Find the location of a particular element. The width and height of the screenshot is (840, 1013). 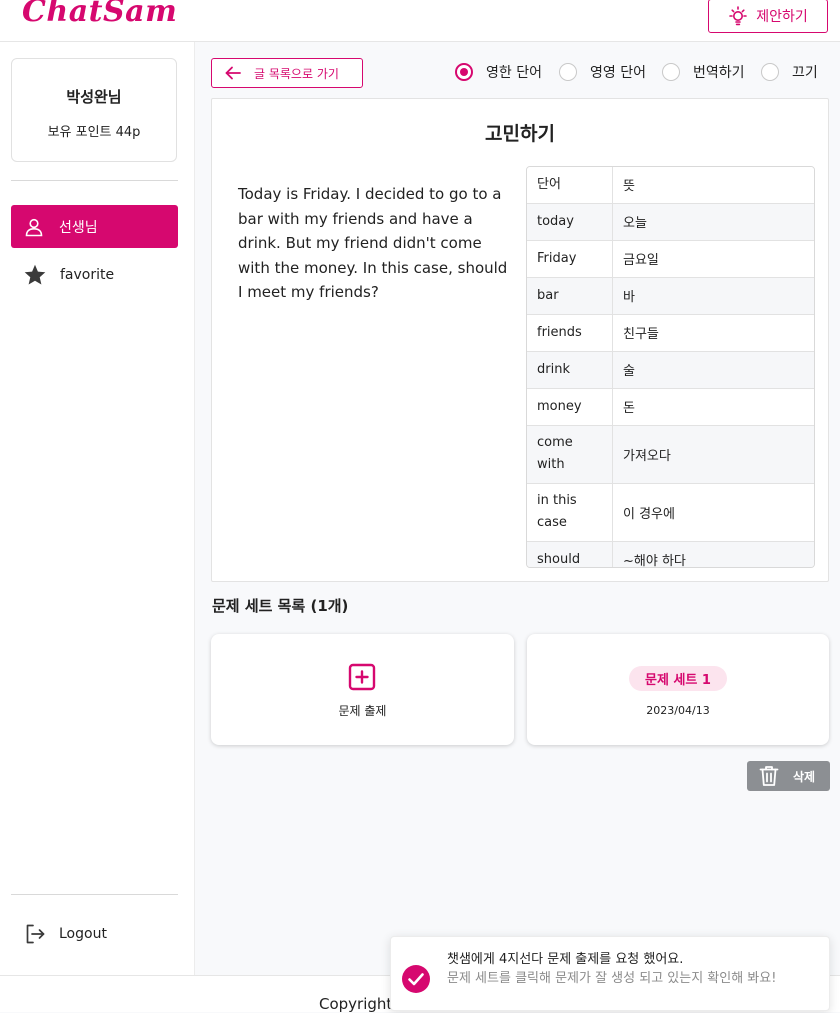

vocab-row: in this case 이 경우에 is located at coordinates (670, 512).